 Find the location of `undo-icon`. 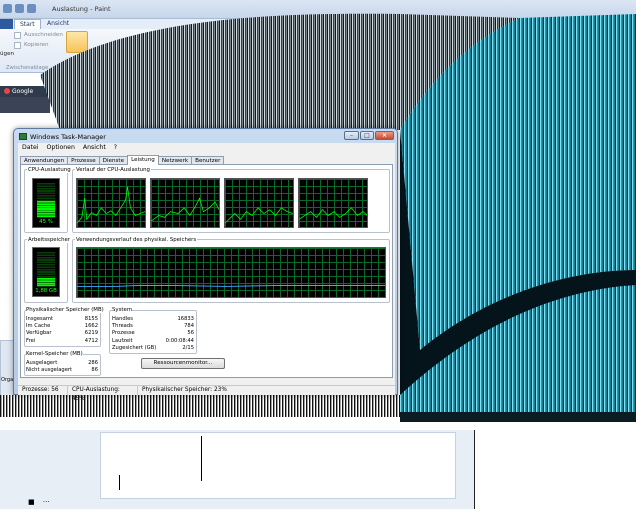

undo-icon is located at coordinates (19, 8).